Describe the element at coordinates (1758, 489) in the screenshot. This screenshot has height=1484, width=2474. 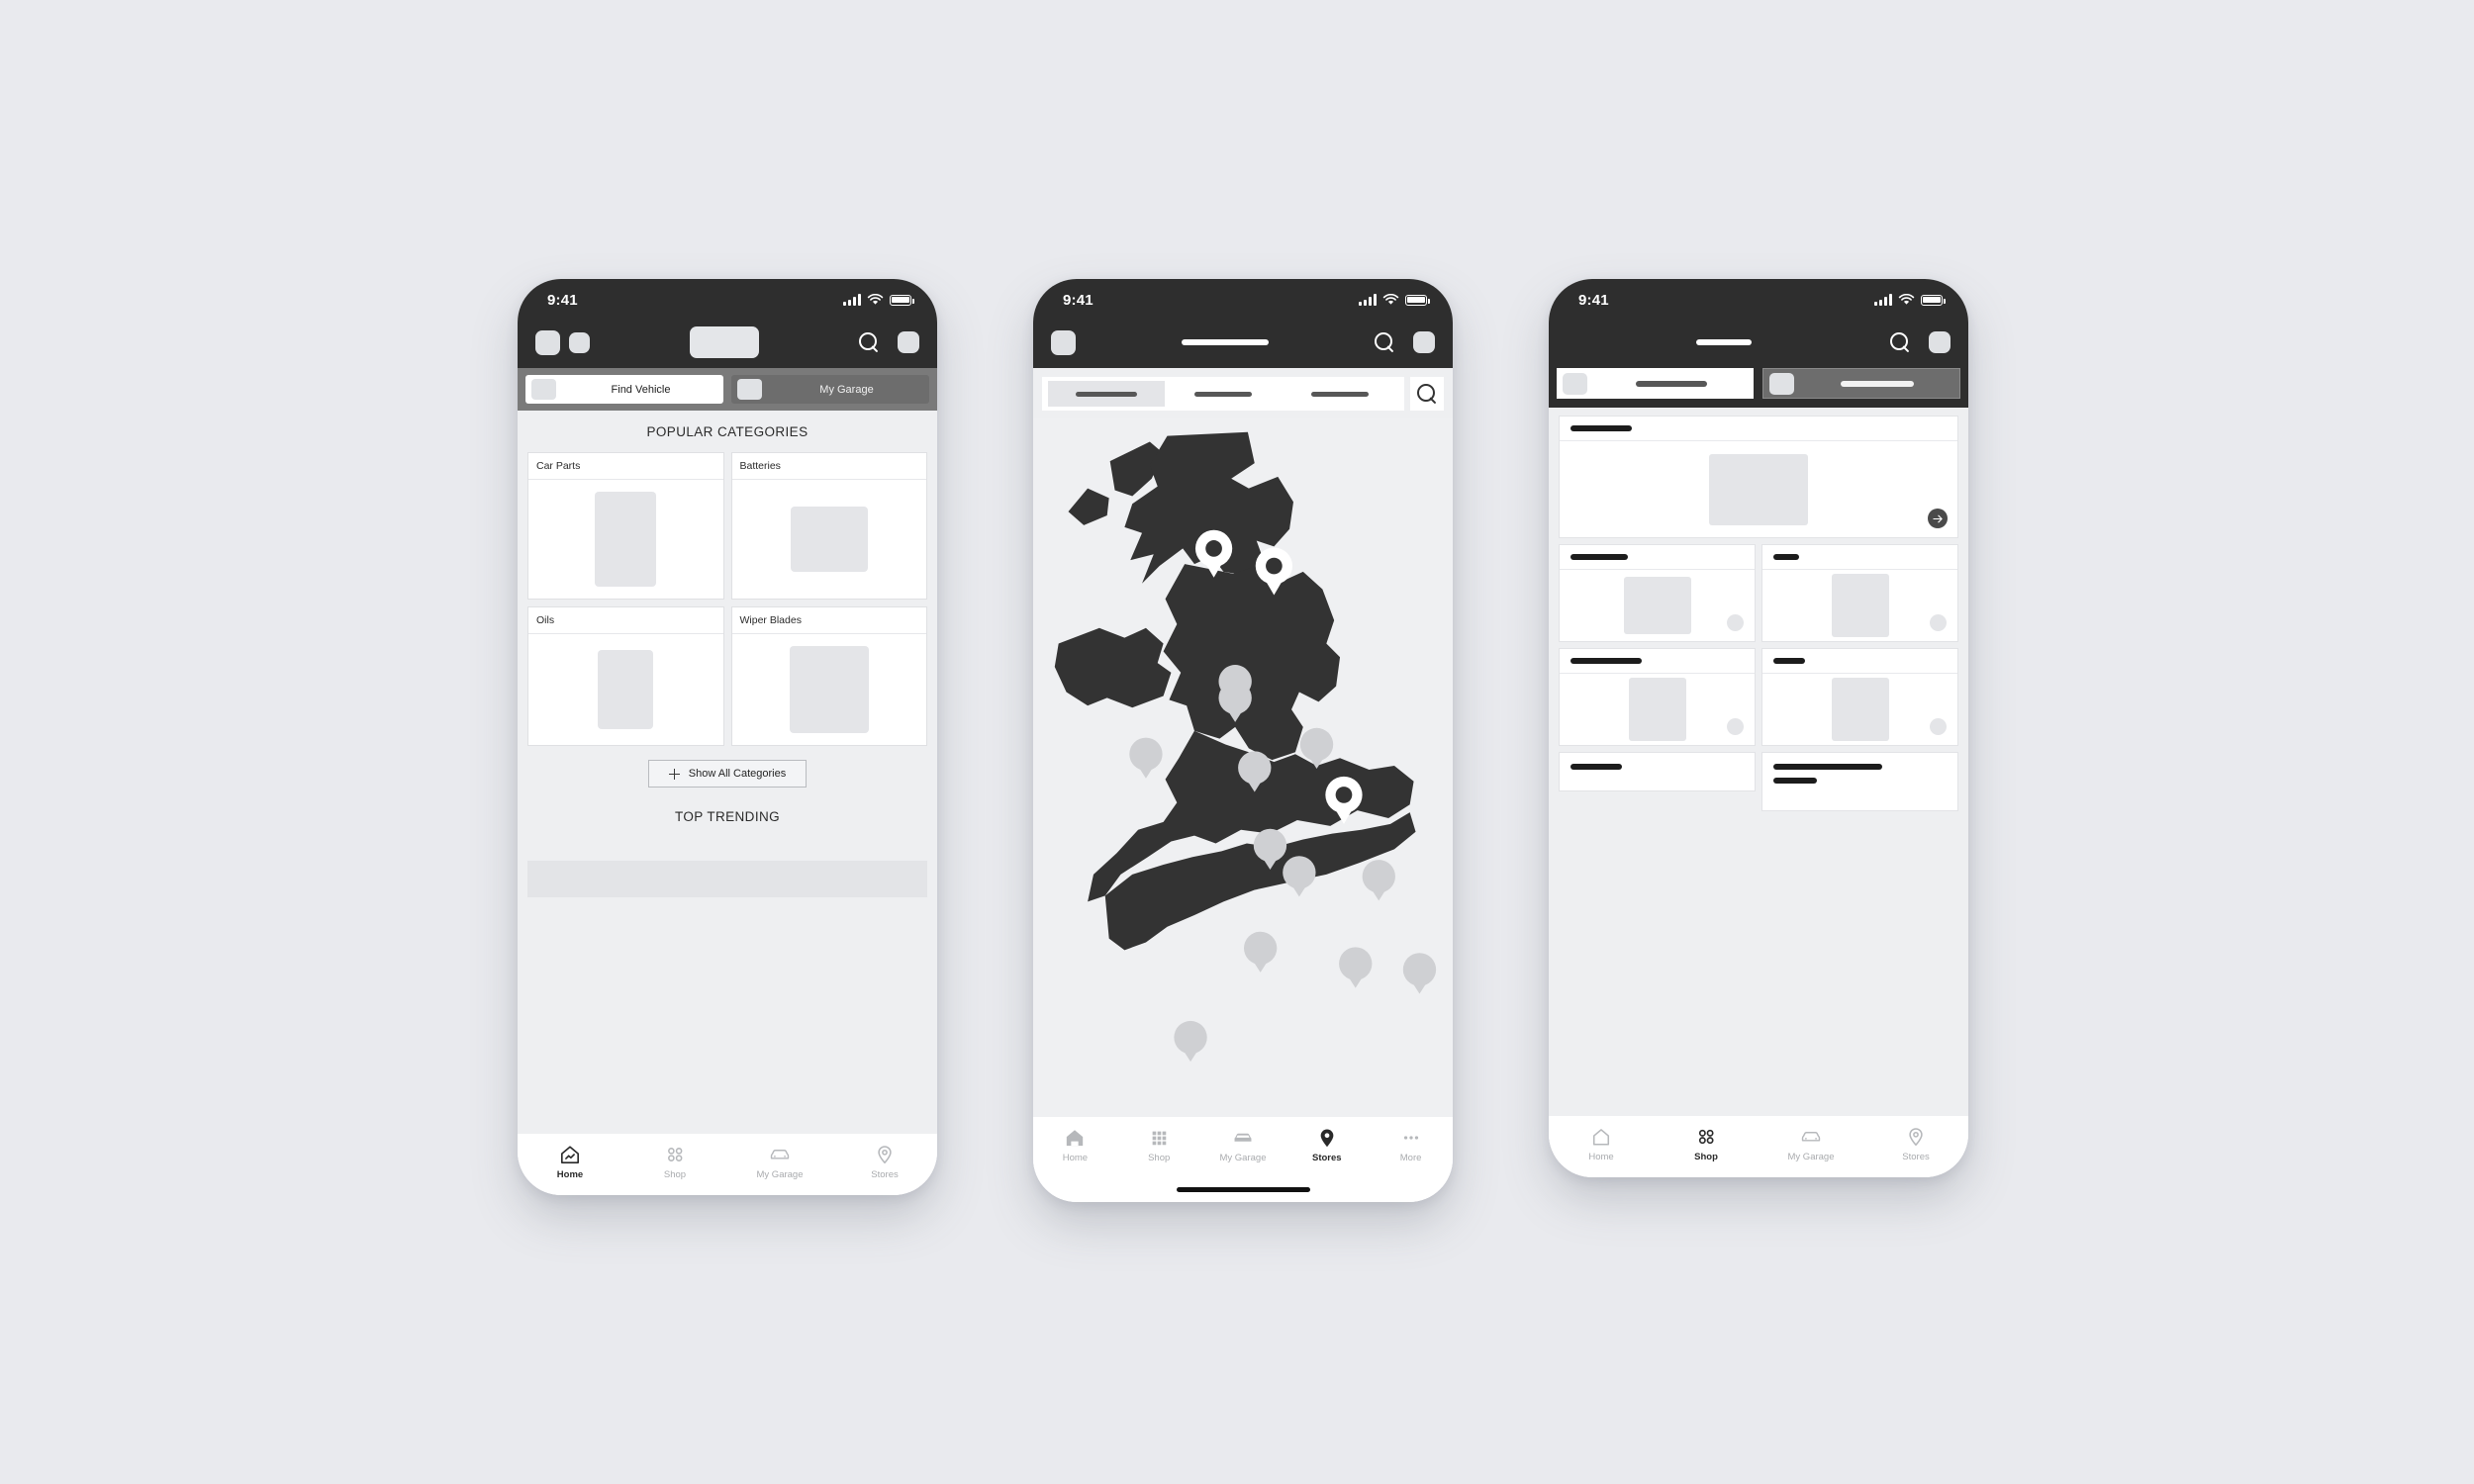
I see `hero-image-placeholder` at that location.